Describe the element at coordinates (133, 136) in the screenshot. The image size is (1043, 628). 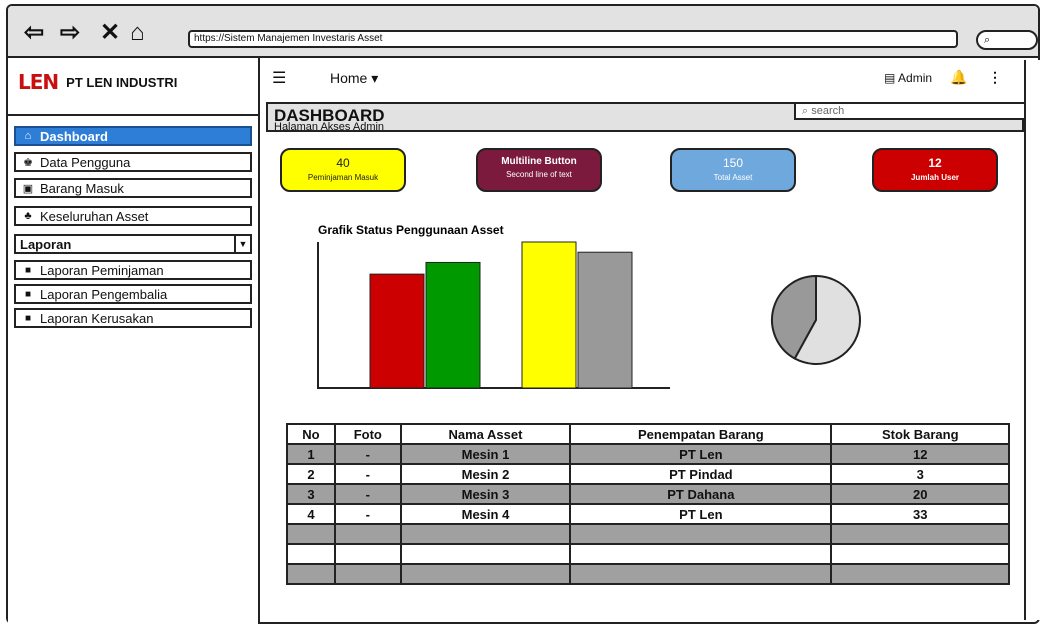
I see `sidebar-item-dashboard: ⌂ Dashboard` at that location.